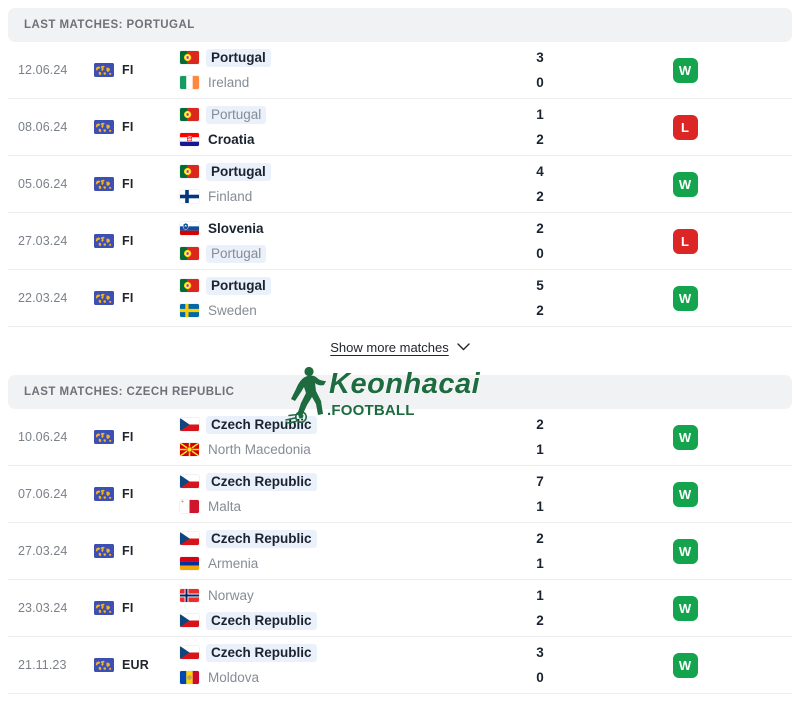 The height and width of the screenshot is (716, 800). Describe the element at coordinates (400, 241) in the screenshot. I see `match-row: 27.03.24 FI Slovenia Portugal 2 0 L` at that location.